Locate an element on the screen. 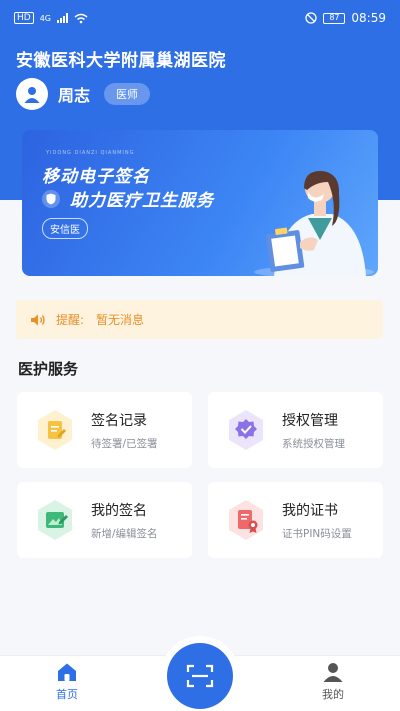 The height and width of the screenshot is (711, 400). card-title: 授权管理 is located at coordinates (310, 420).